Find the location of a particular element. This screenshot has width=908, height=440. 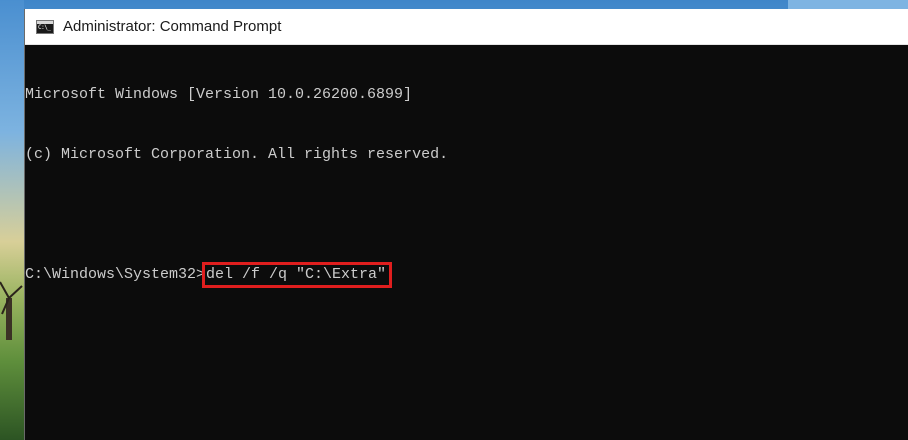

title-bar: C:\_ Administrator: Command Prompt is located at coordinates (466, 27).